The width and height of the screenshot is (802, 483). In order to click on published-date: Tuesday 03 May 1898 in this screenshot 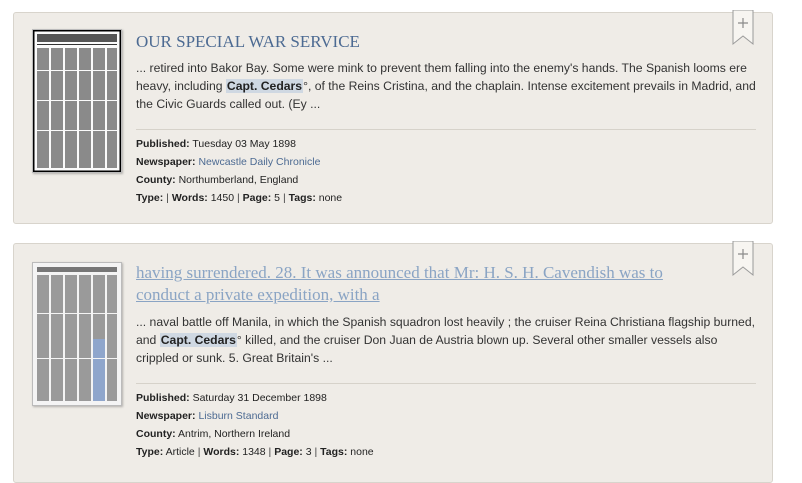, I will do `click(244, 144)`.